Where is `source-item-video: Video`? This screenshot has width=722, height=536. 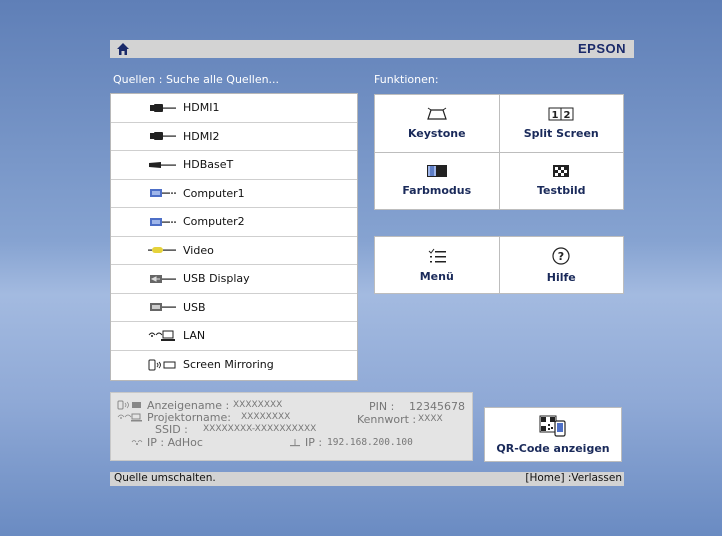
source-item-video: Video is located at coordinates (234, 251).